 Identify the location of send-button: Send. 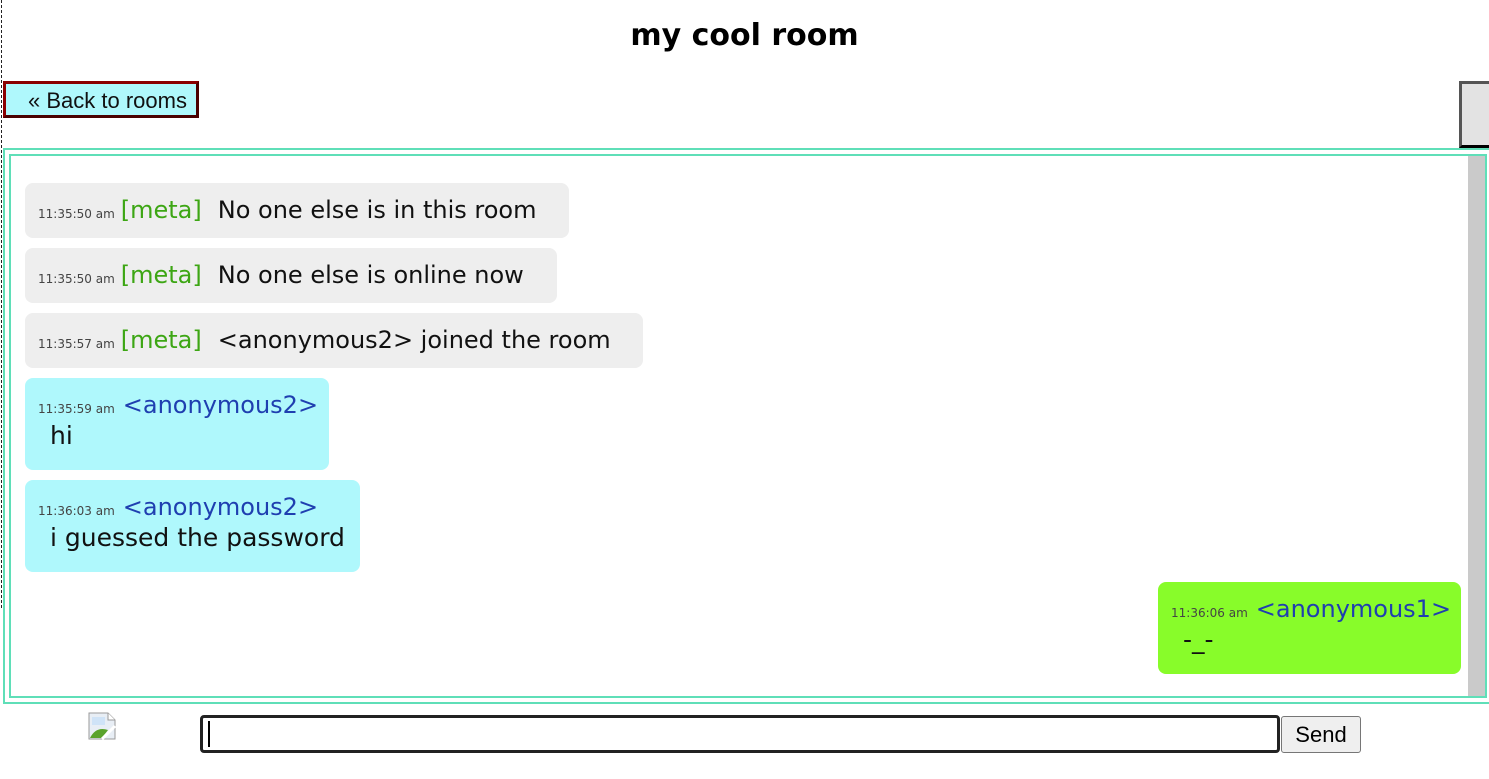
(1321, 734).